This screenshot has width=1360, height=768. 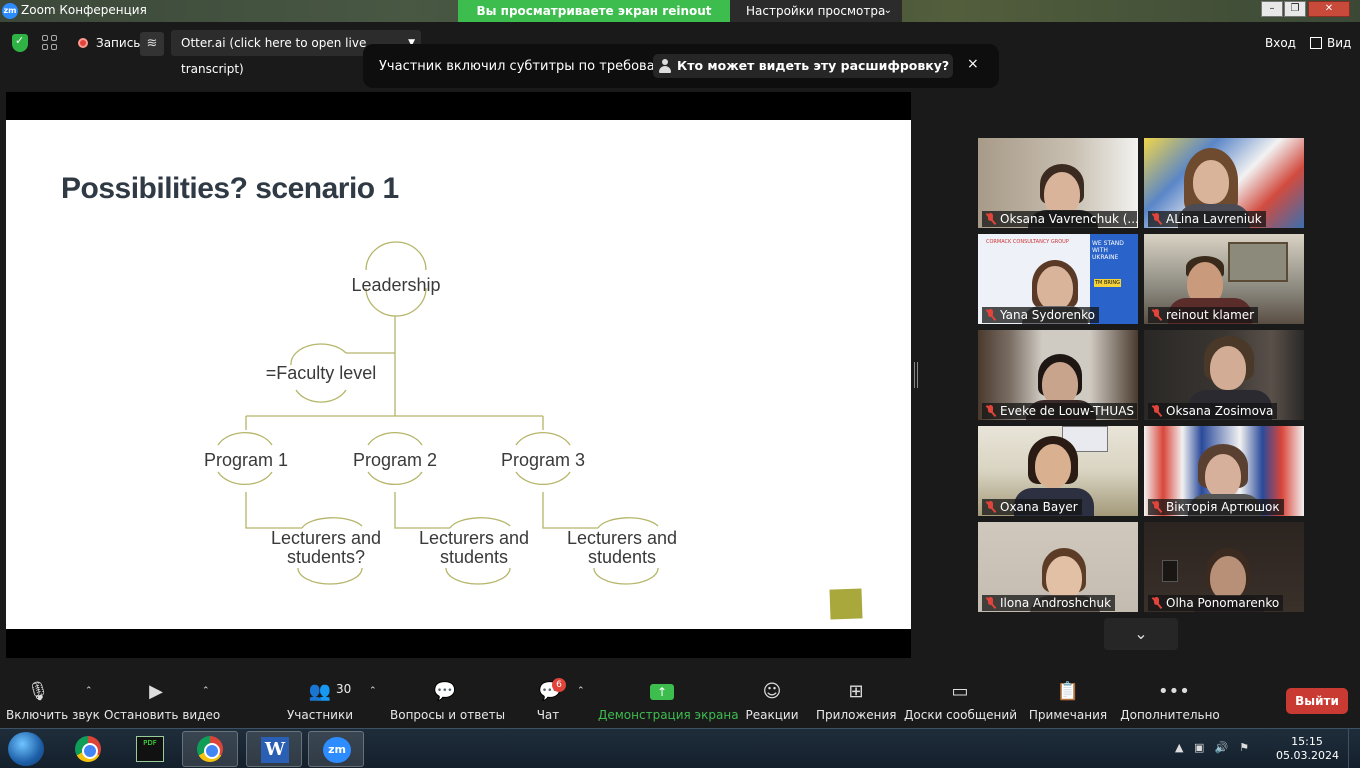 What do you see at coordinates (1222, 747) in the screenshot?
I see `volume-icon: 🔊` at bounding box center [1222, 747].